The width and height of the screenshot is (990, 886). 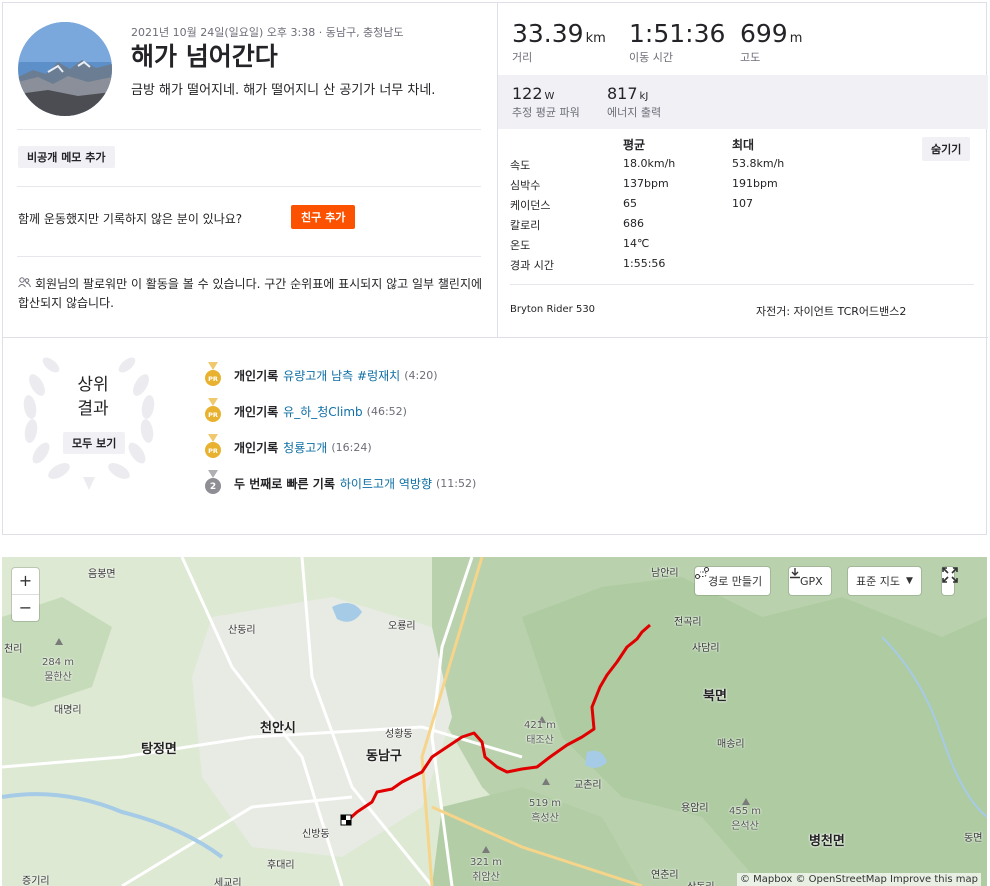 I want to click on map-label-dongmyeon: 동면, so click(x=973, y=838).